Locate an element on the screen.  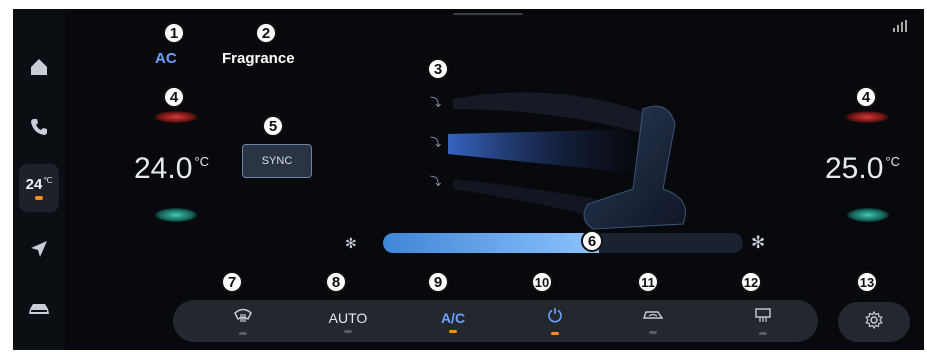
home-icon is located at coordinates (39, 69).